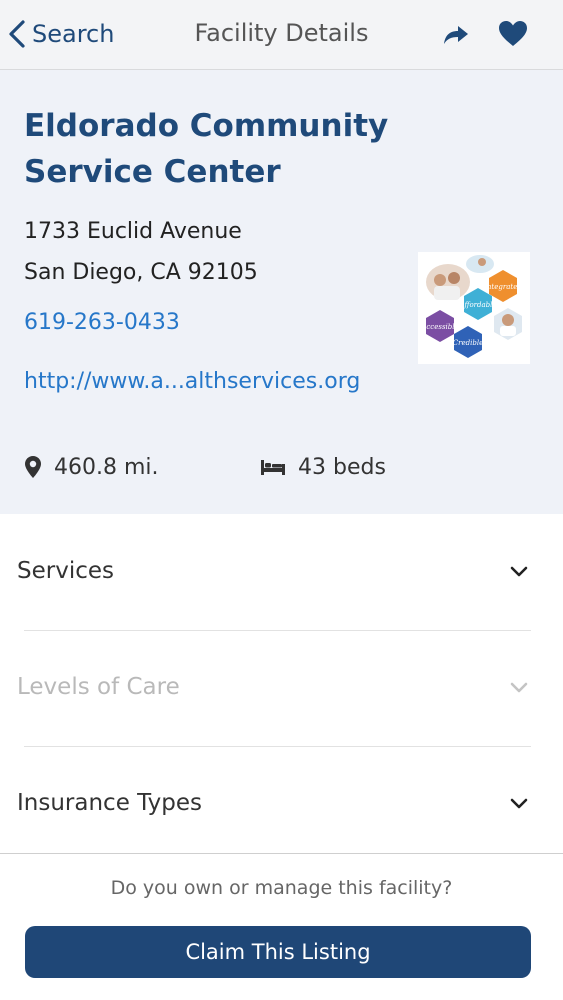 The image size is (563, 1000). Describe the element at coordinates (98, 687) in the screenshot. I see `section-levels-of-care-label: Levels of Care` at that location.